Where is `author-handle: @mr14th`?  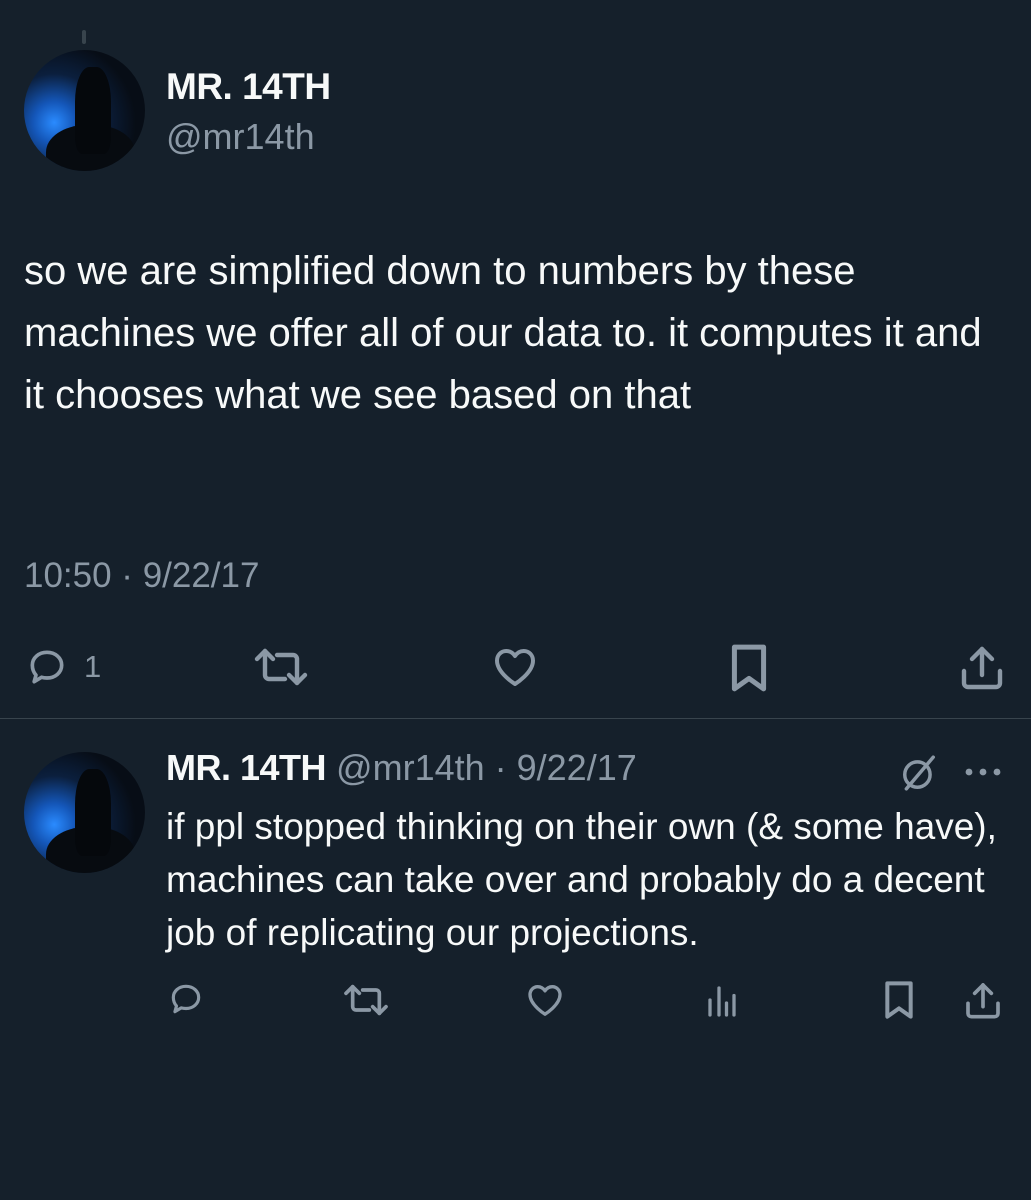 author-handle: @mr14th is located at coordinates (240, 137).